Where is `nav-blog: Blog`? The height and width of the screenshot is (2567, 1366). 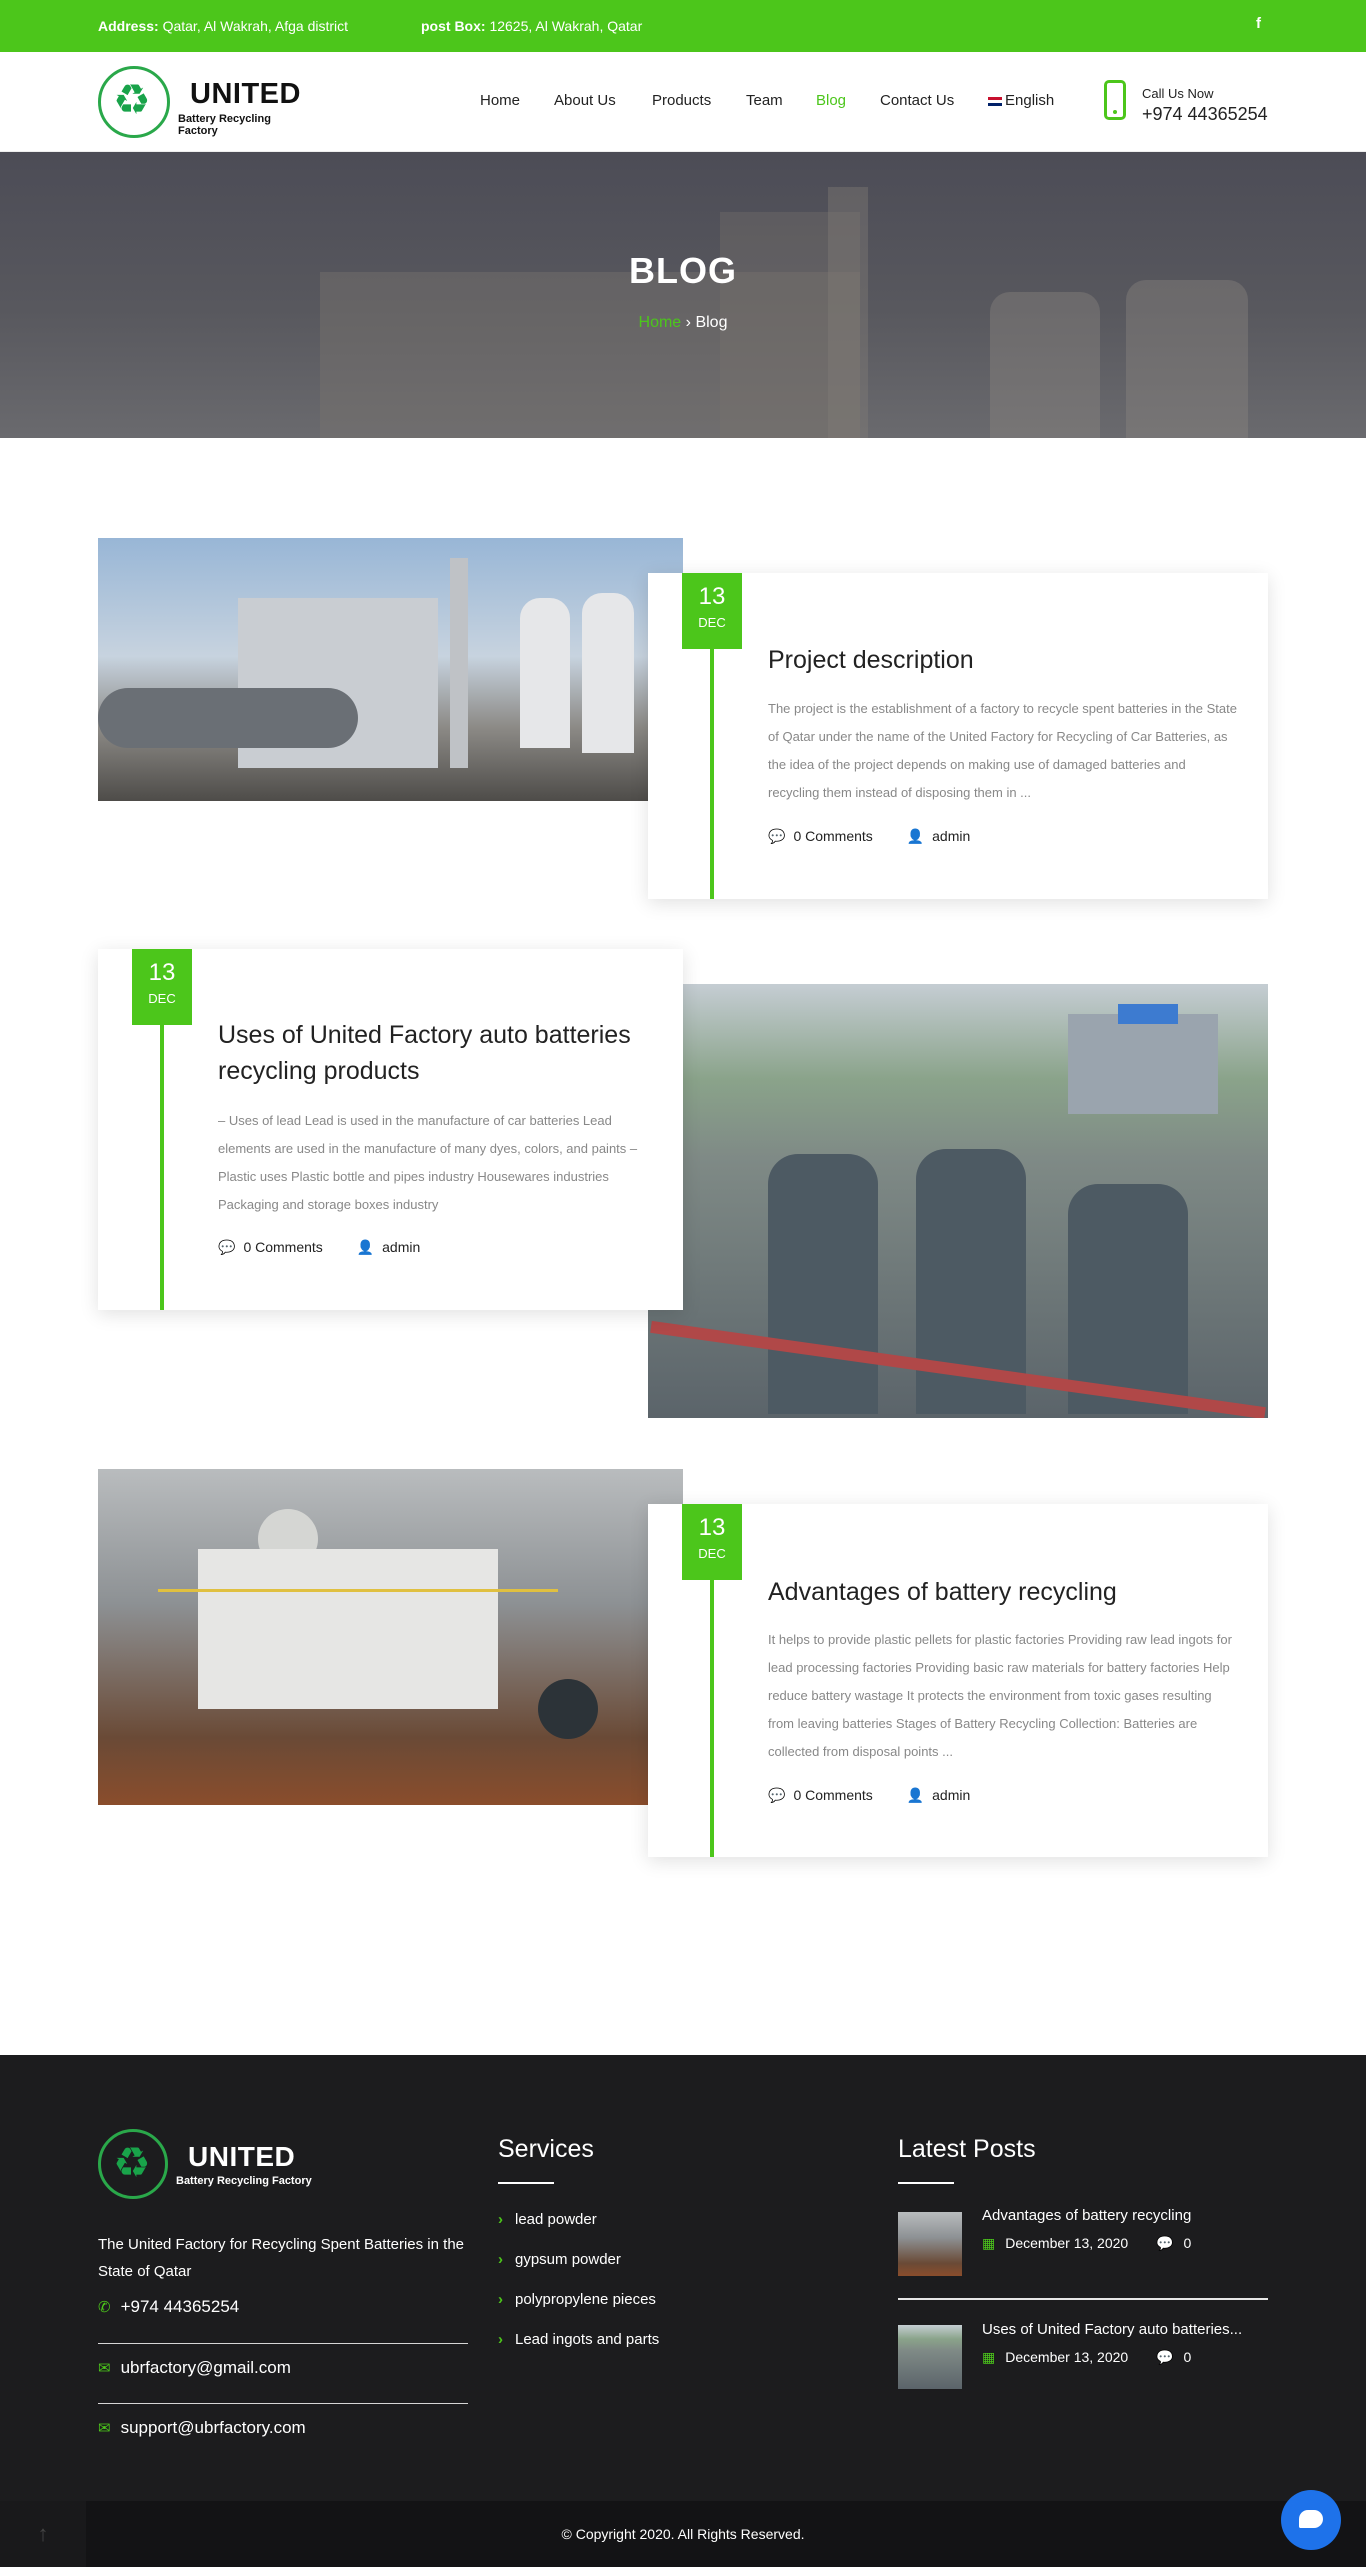
nav-blog: Blog is located at coordinates (831, 100).